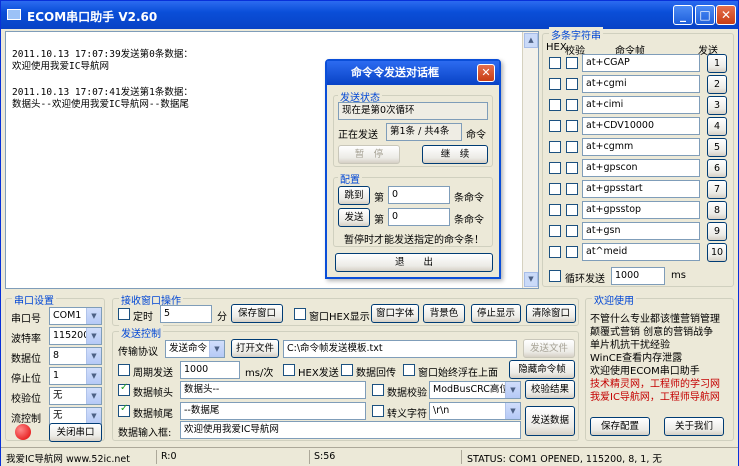 The width and height of the screenshot is (739, 466). I want to click on loop-interval-input: 1000, so click(638, 276).